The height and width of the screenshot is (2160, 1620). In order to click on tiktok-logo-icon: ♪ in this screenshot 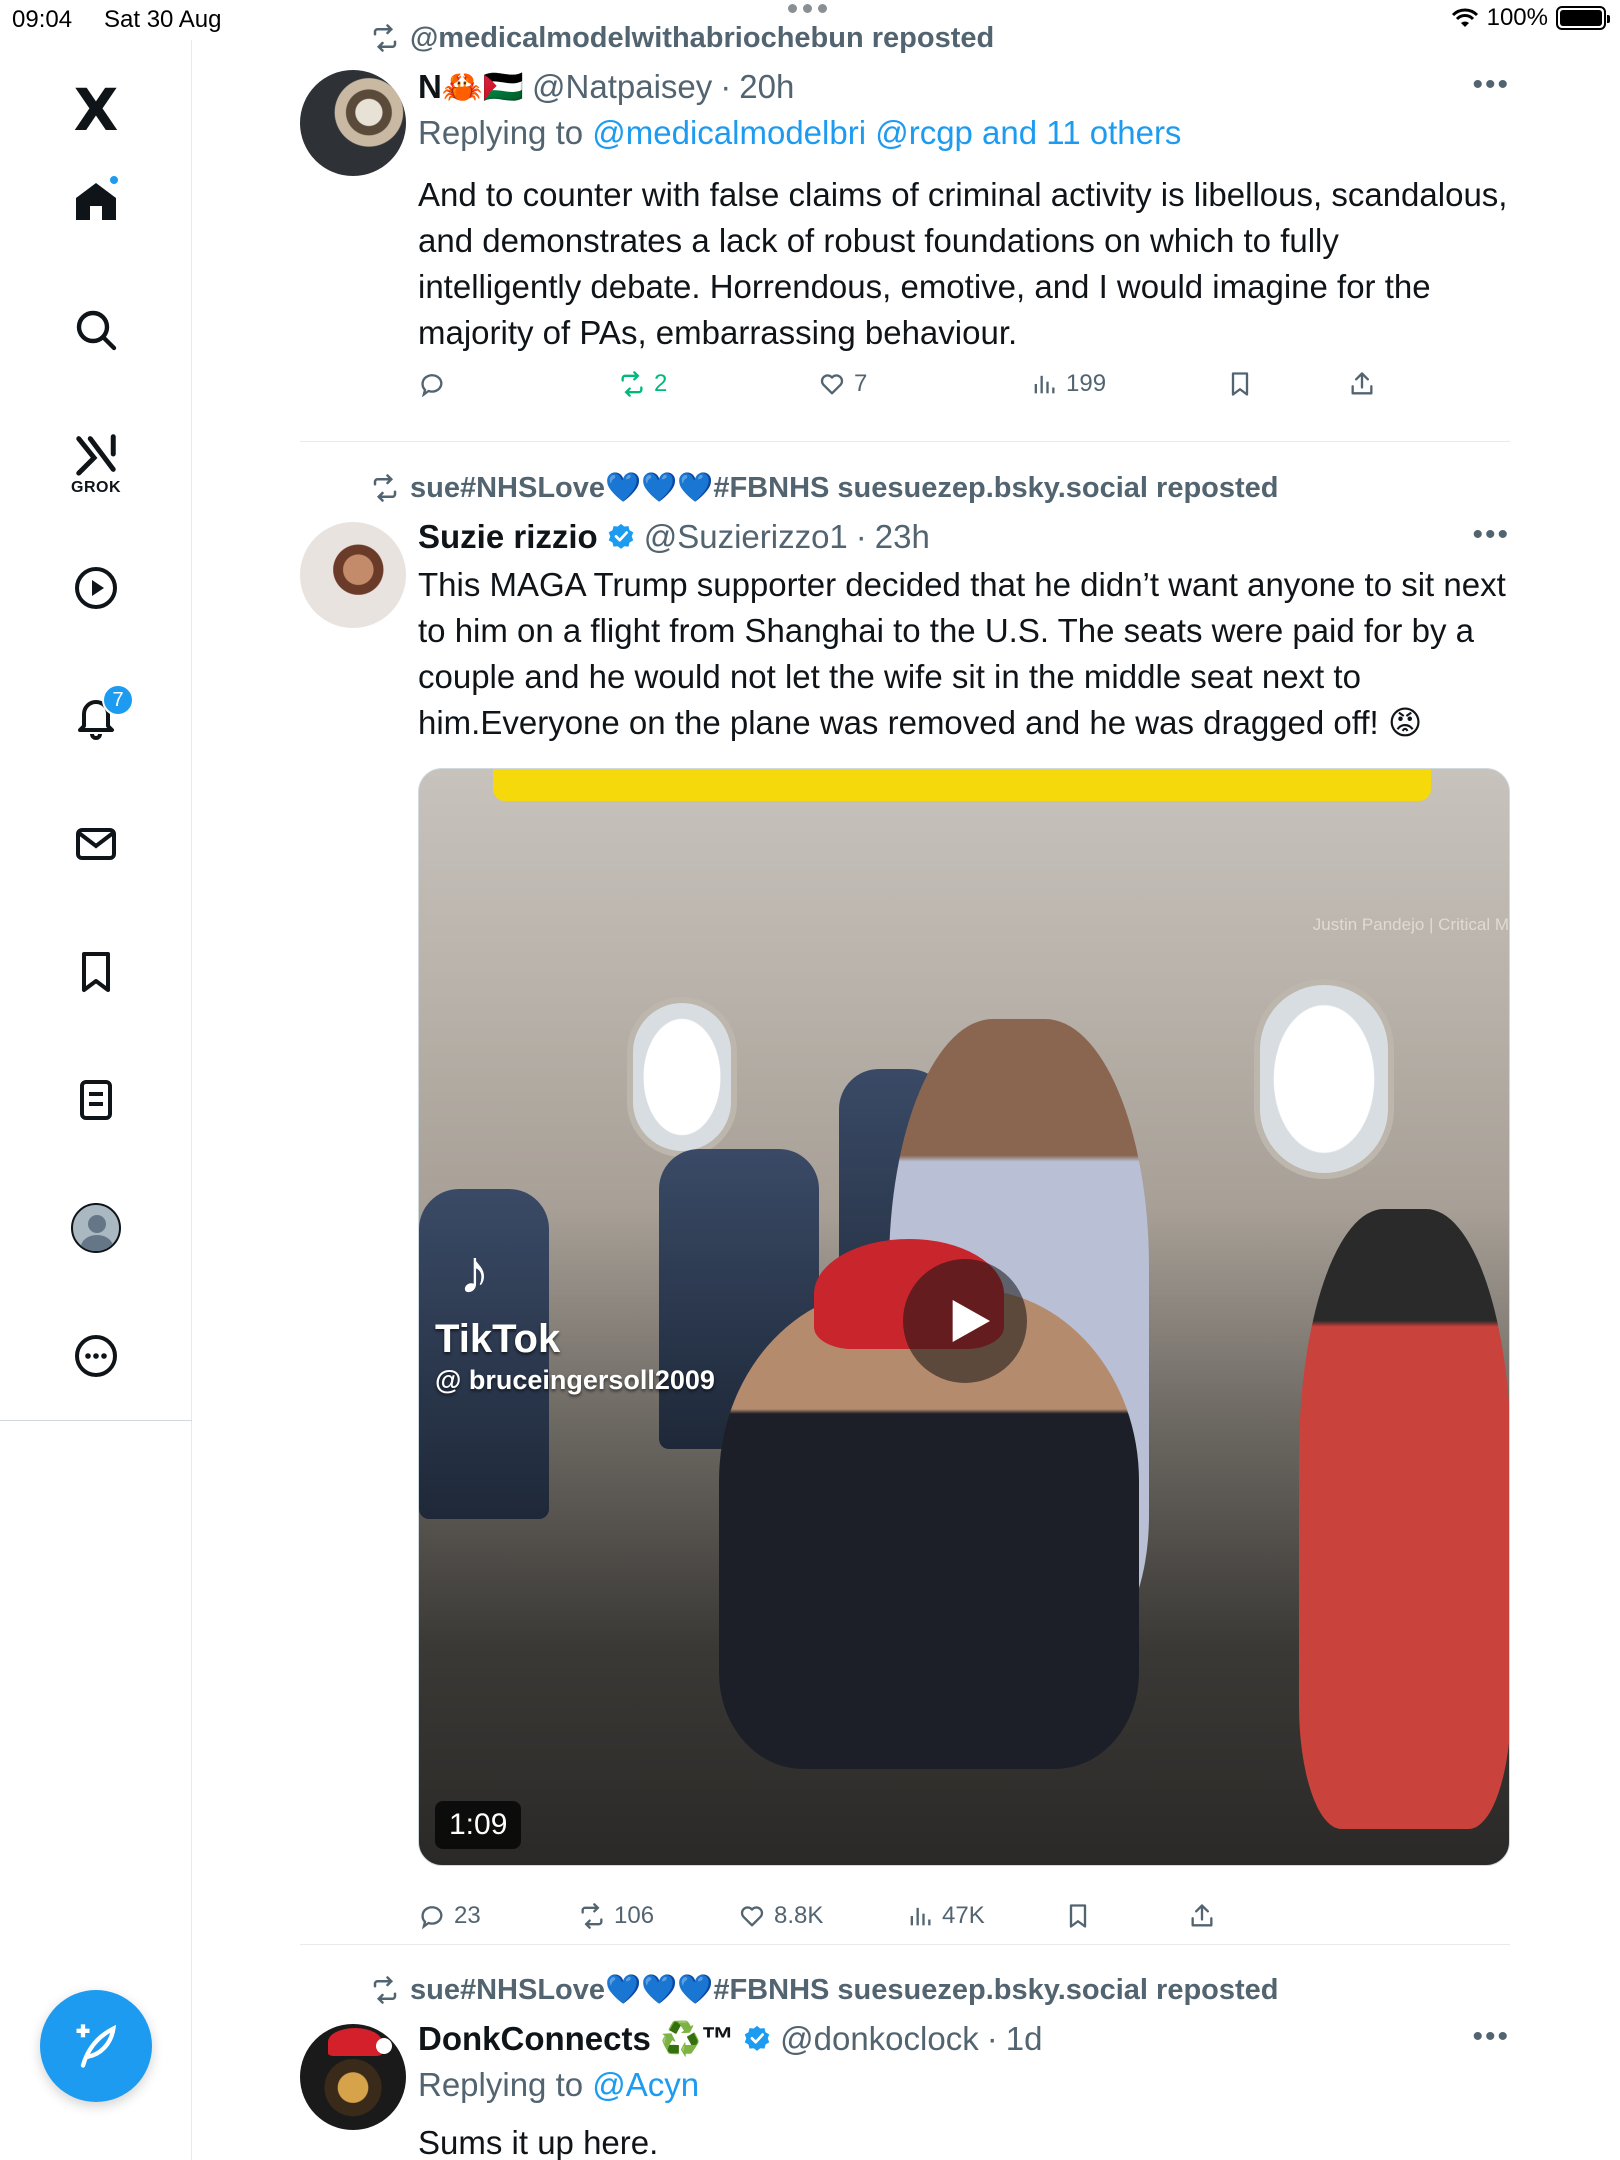, I will do `click(474, 1272)`.